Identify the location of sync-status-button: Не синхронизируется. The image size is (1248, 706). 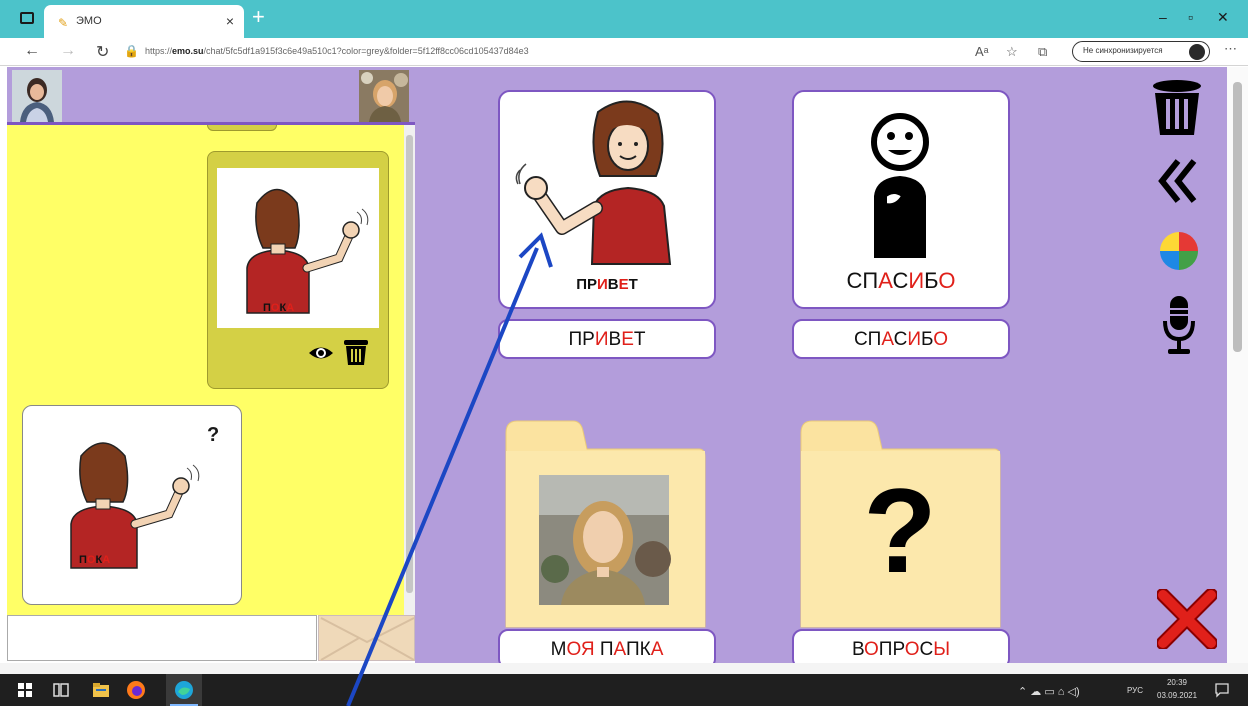
(1141, 51).